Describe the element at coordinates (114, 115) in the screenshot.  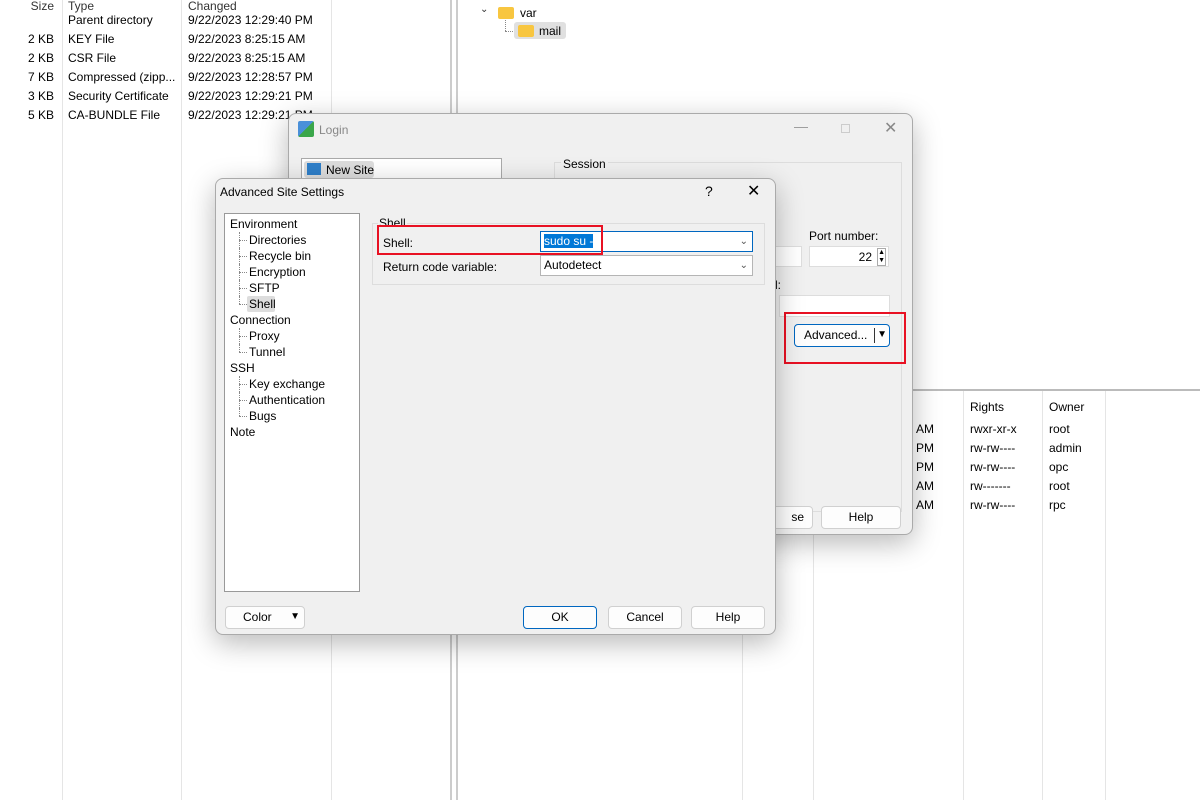
I see `type-cell: CA-BUNDLE File` at that location.